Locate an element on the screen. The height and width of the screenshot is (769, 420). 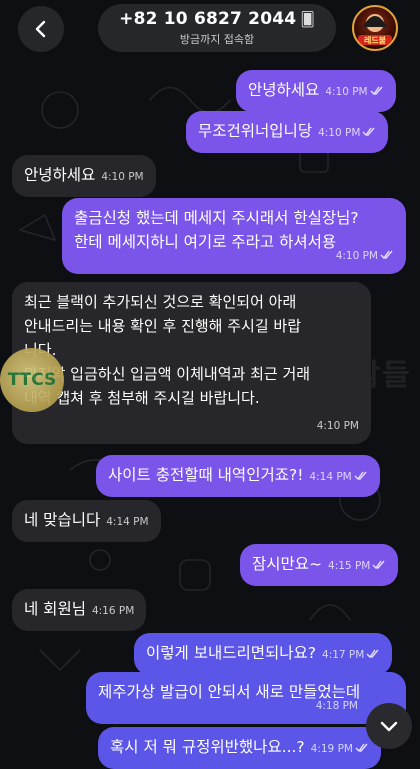
message-outgoing: 사이트 충전할때 내역인거죠?! 4:14 PM is located at coordinates (238, 476).